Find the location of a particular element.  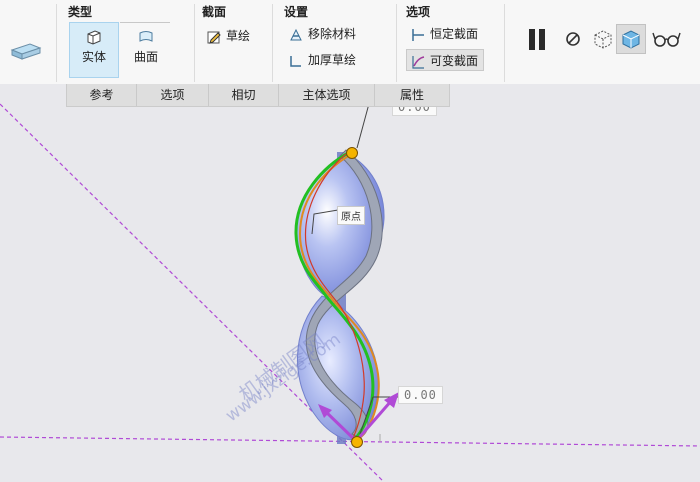

thicken-sketch-label: 加厚草绘 is located at coordinates (332, 60).